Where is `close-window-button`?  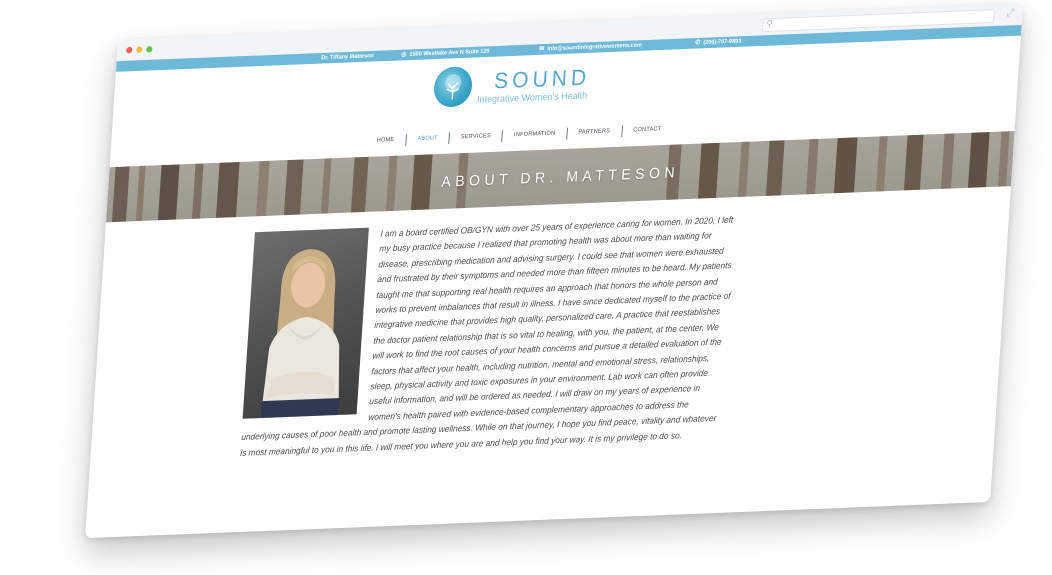
close-window-button is located at coordinates (129, 50).